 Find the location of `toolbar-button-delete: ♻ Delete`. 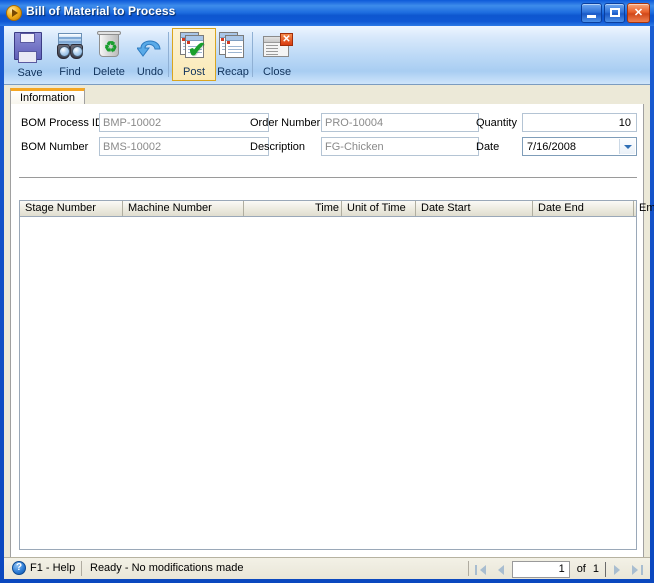

toolbar-button-delete: ♻ Delete is located at coordinates (109, 54).